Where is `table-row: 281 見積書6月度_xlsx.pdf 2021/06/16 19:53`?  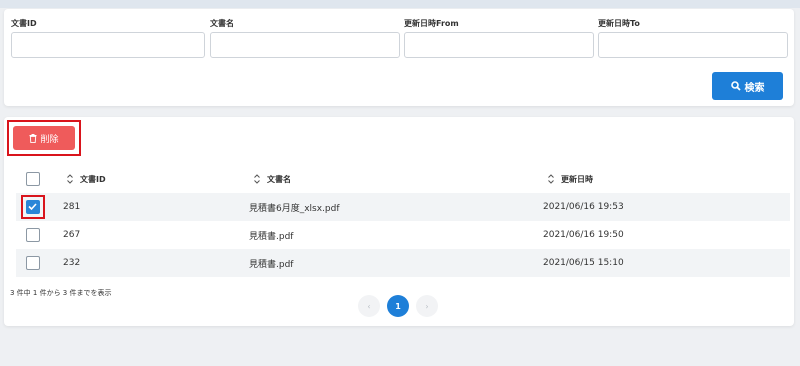
table-row: 281 見積書6月度_xlsx.pdf 2021/06/16 19:53 is located at coordinates (403, 207).